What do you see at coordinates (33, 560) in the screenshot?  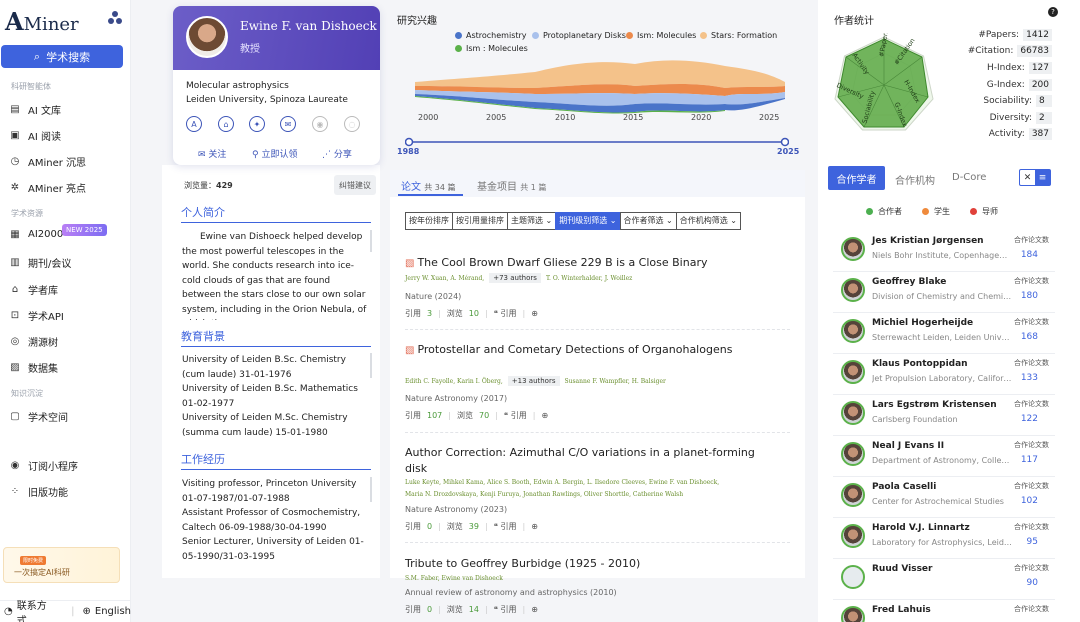 I see `promo-tag: 限时免费` at bounding box center [33, 560].